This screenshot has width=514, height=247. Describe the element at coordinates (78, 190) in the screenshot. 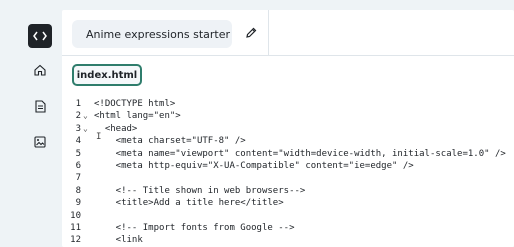

I see `line-number: 8` at that location.